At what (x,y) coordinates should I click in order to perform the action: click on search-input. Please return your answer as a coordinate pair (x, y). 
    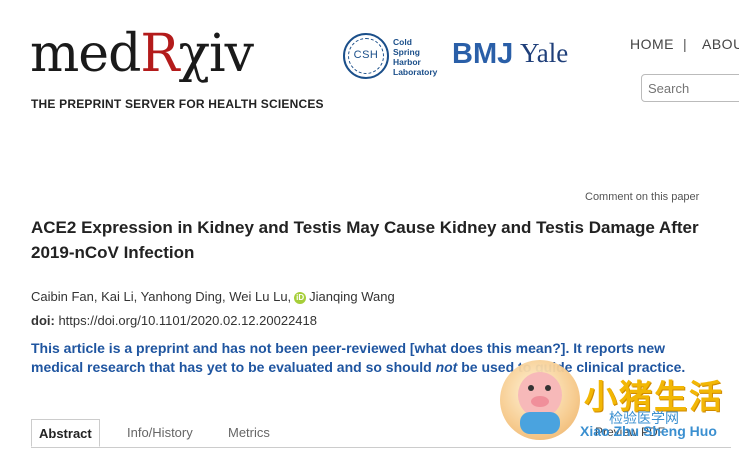
    Looking at the image, I should click on (690, 88).